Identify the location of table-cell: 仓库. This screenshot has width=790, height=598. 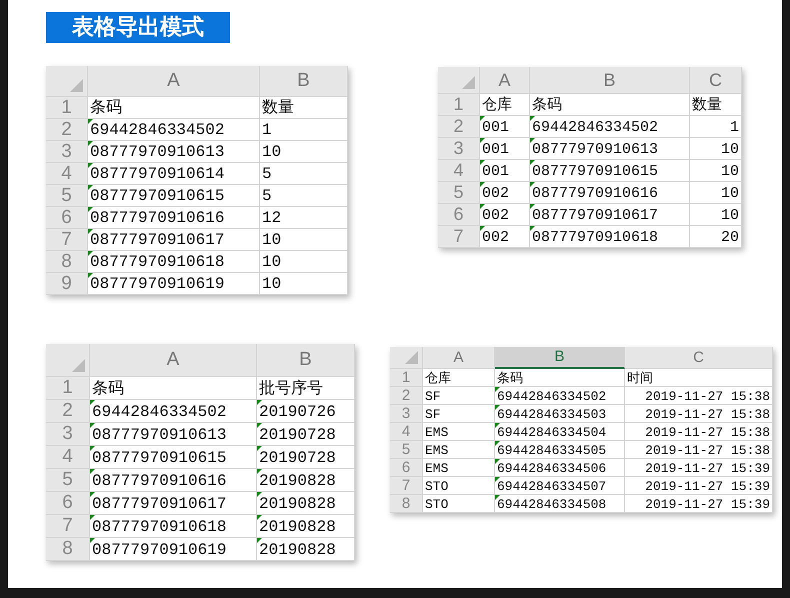
(459, 378).